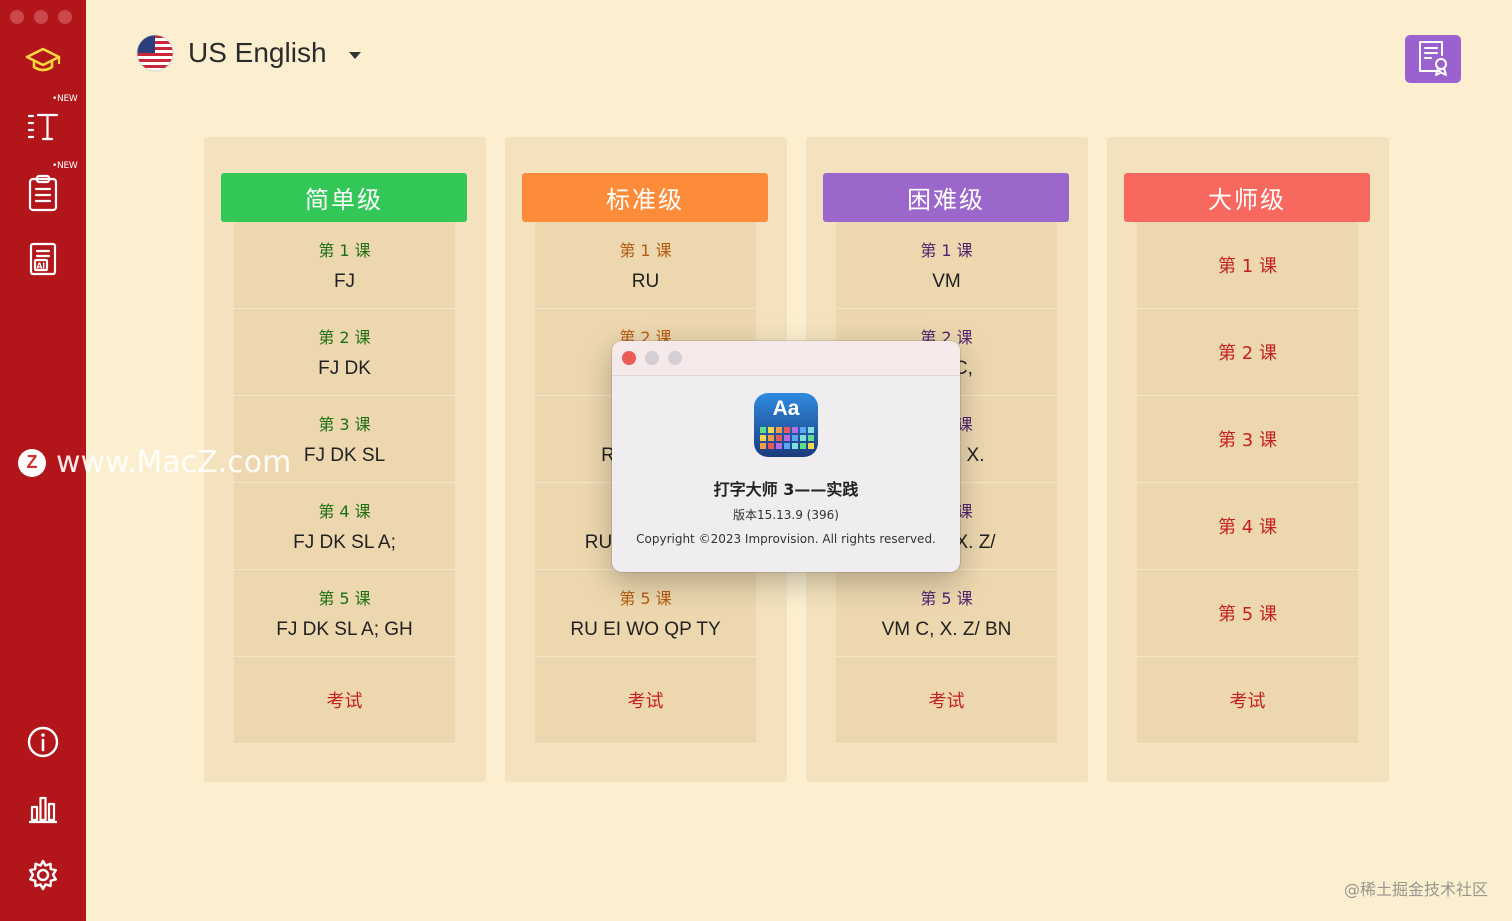 This screenshot has width=1512, height=921. Describe the element at coordinates (629, 358) in the screenshot. I see `dialog-close-button` at that location.